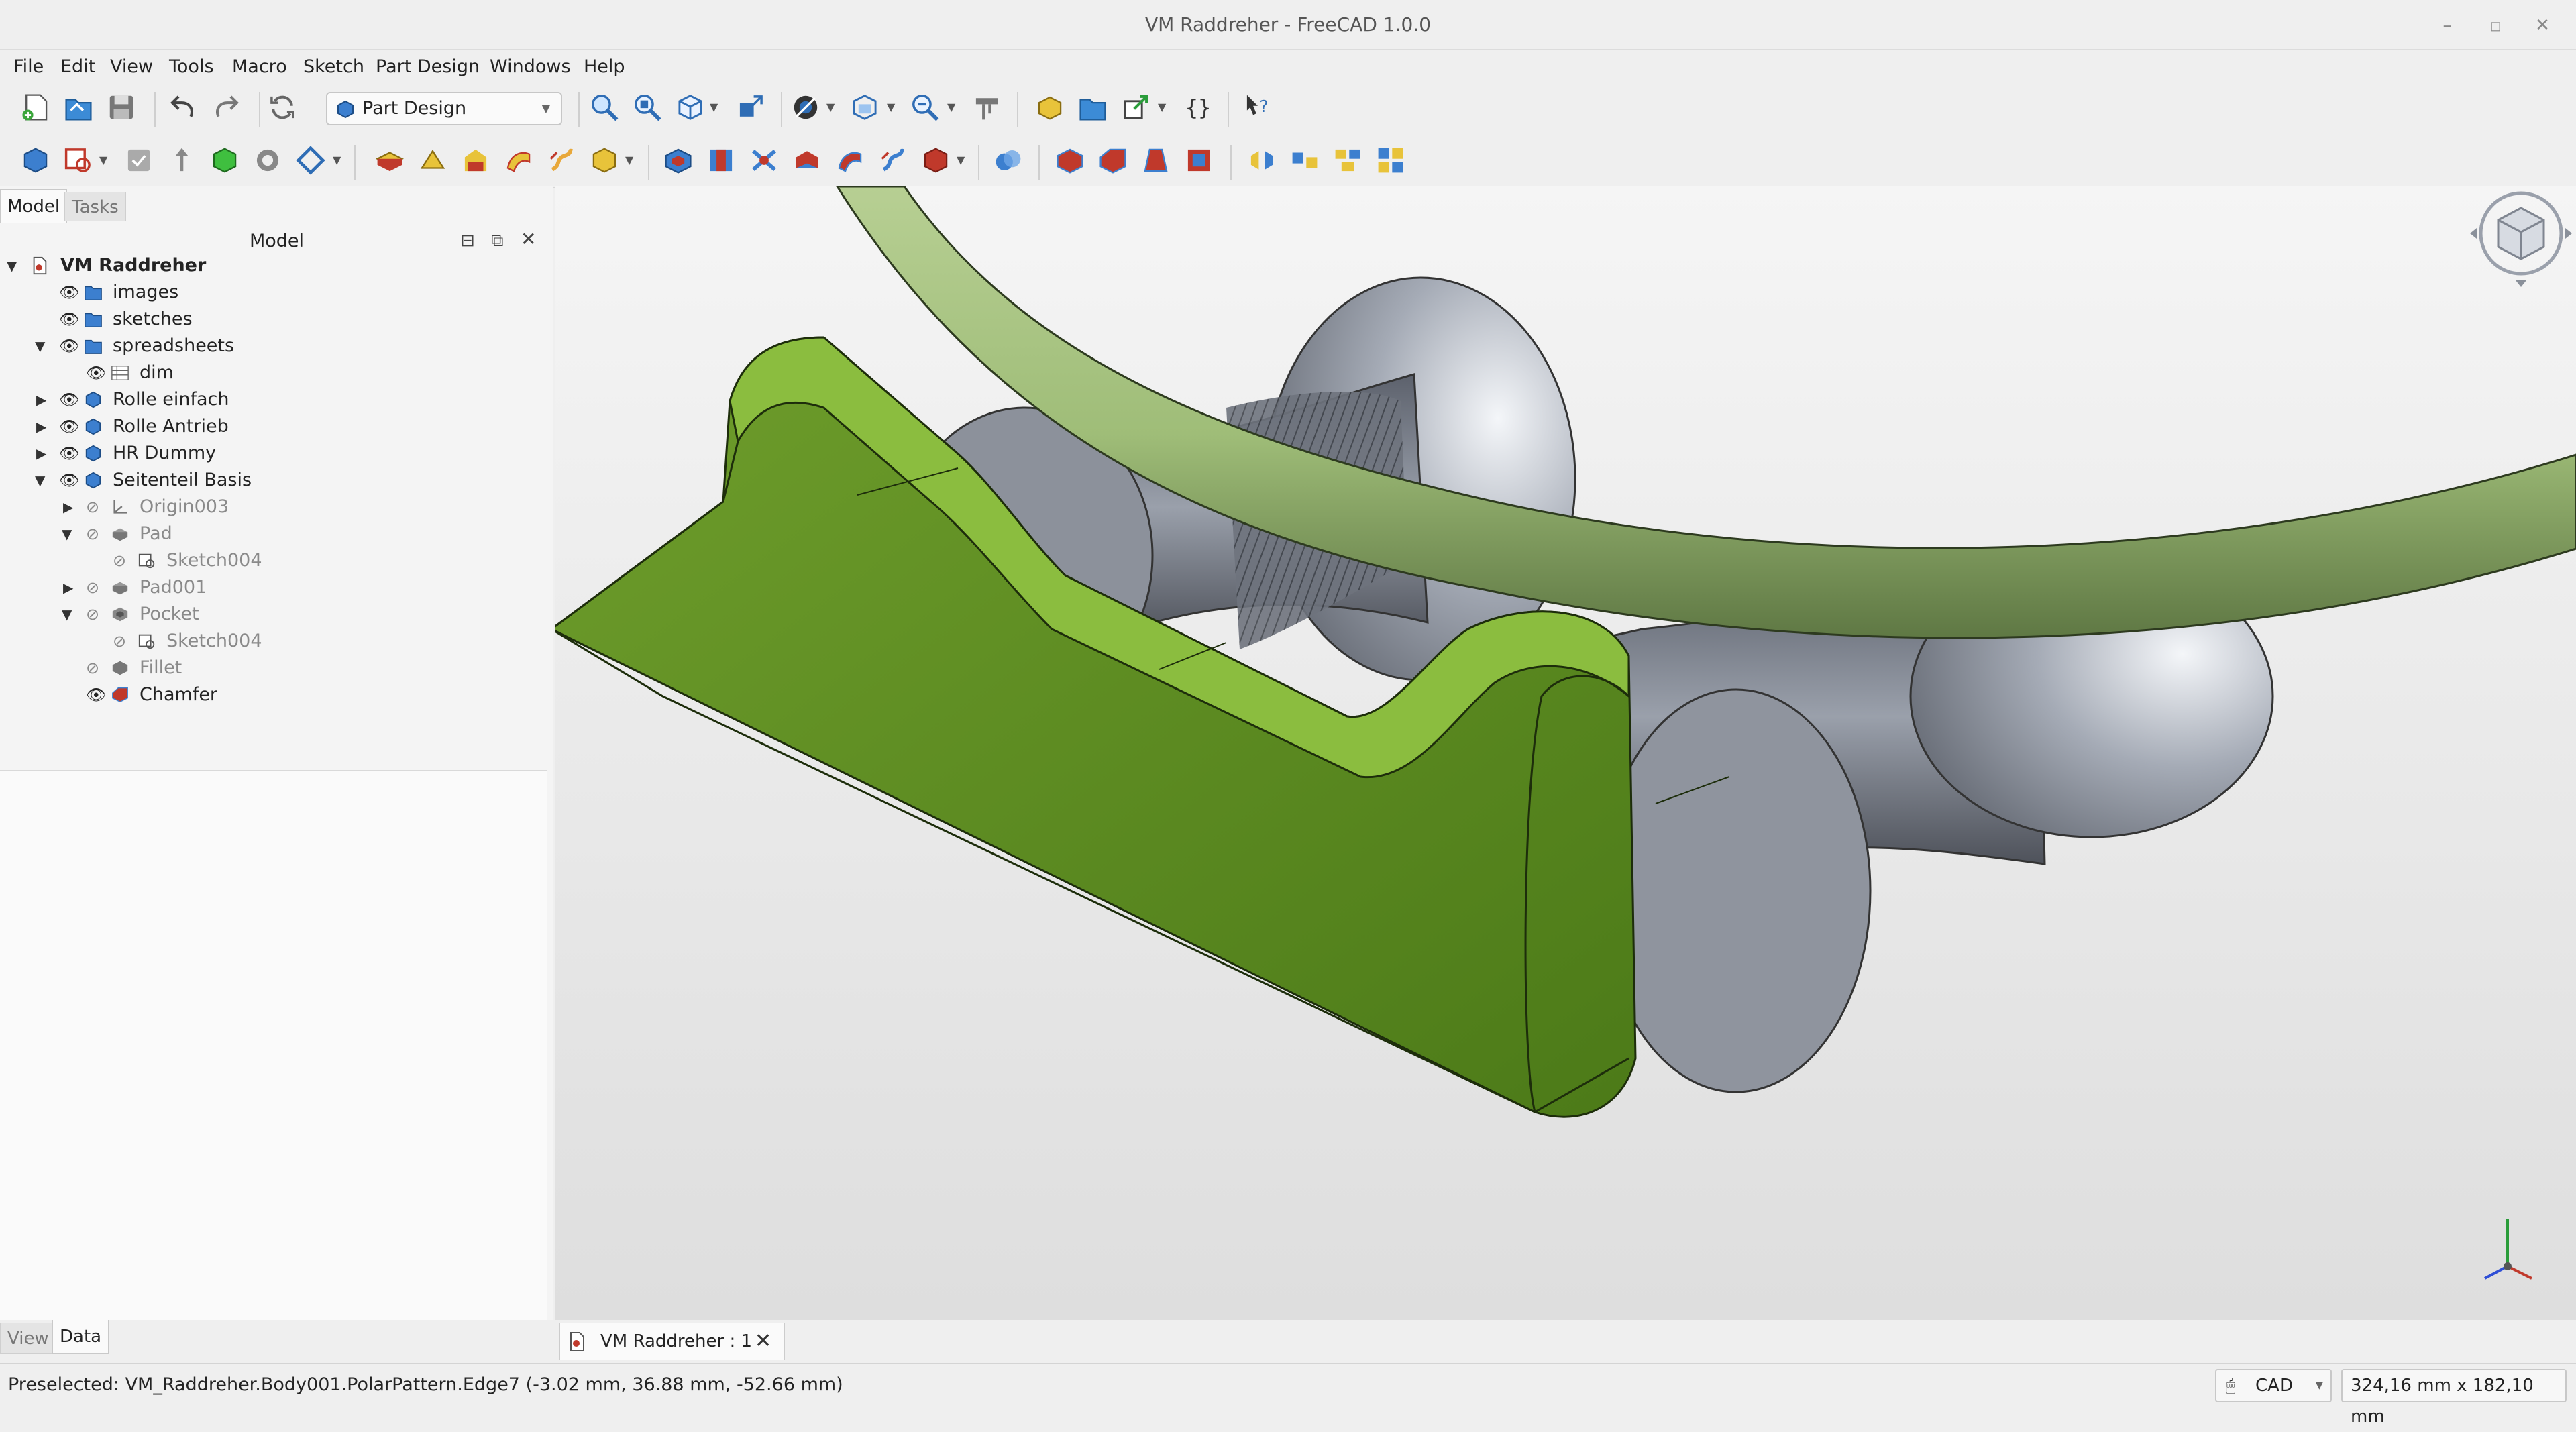 The height and width of the screenshot is (1432, 2576). Describe the element at coordinates (267, 160) in the screenshot. I see `shape-binder-icon` at that location.